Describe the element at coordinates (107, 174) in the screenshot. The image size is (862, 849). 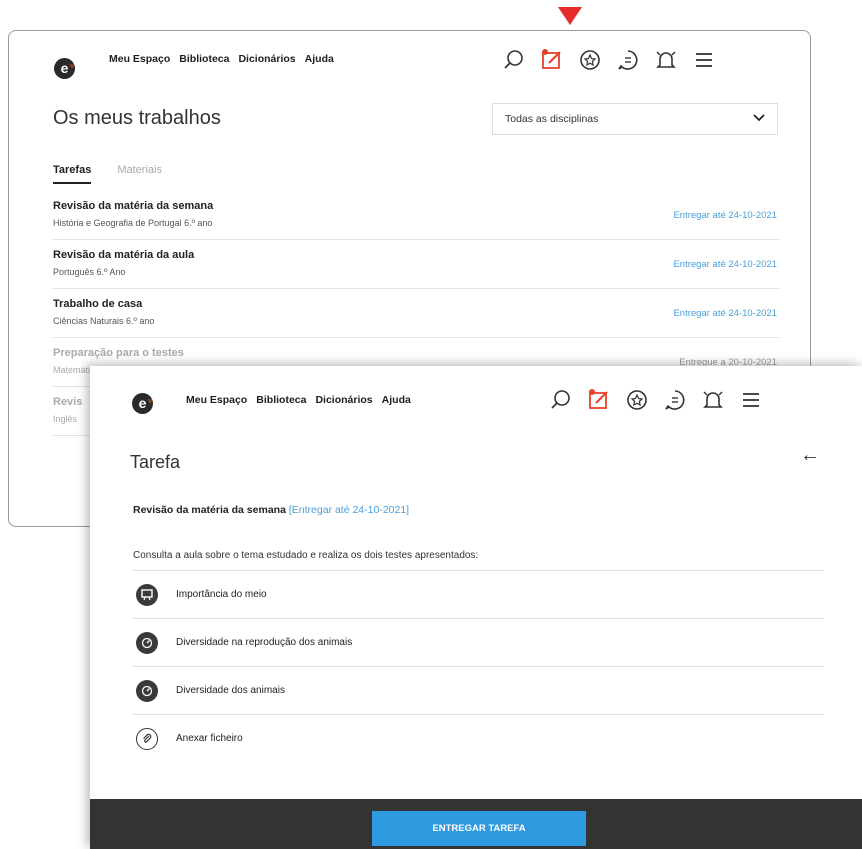
I see `work-tabs: Tarefas Materiais` at that location.